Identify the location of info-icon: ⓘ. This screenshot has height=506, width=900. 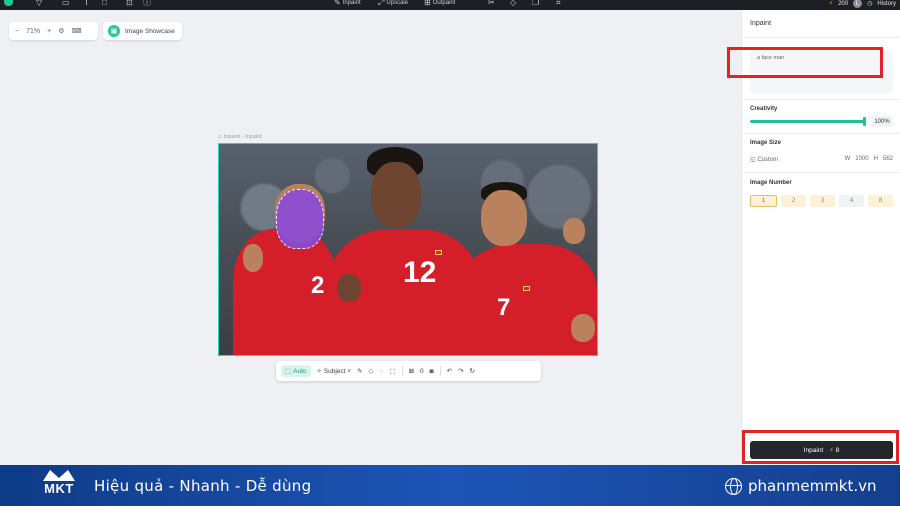
(147, 5).